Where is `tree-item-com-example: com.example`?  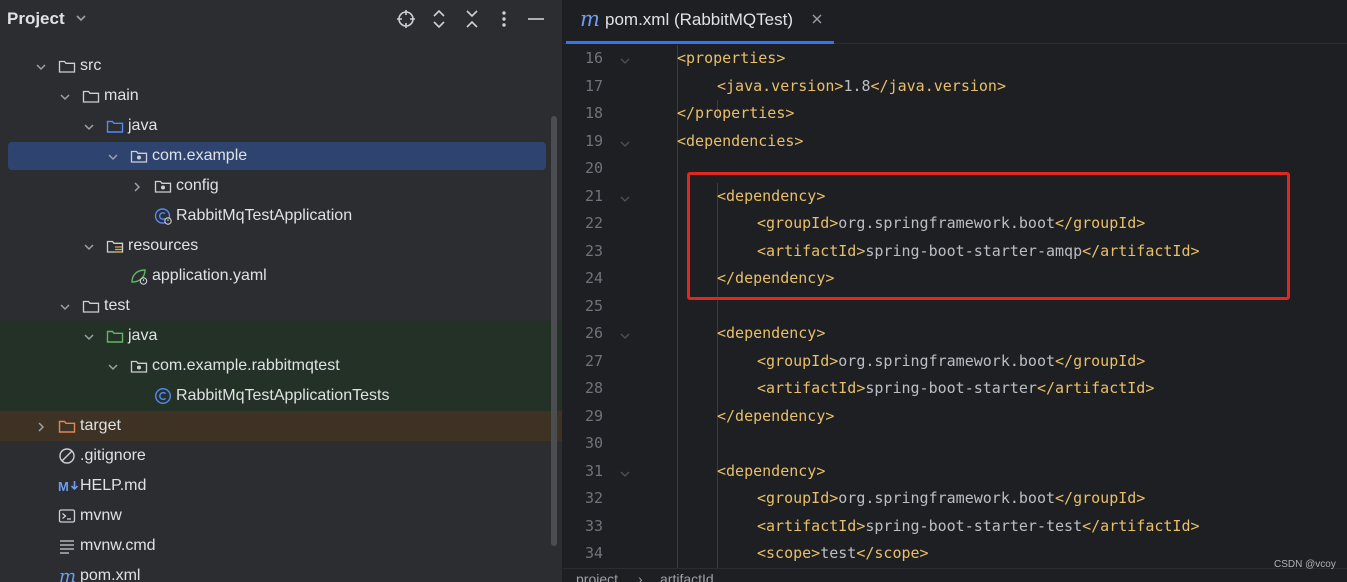 tree-item-com-example: com.example is located at coordinates (281, 156).